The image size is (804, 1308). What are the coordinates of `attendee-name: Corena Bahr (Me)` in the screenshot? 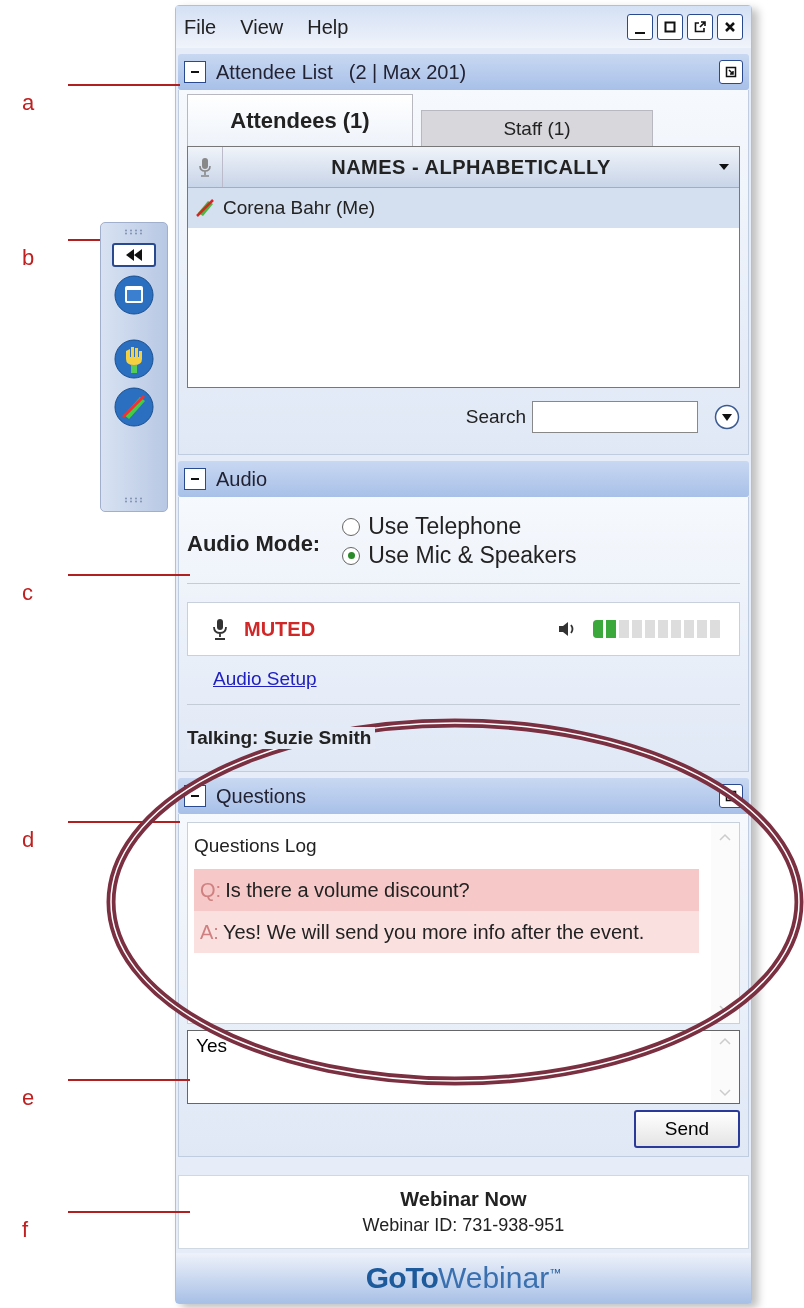 It's located at (299, 208).